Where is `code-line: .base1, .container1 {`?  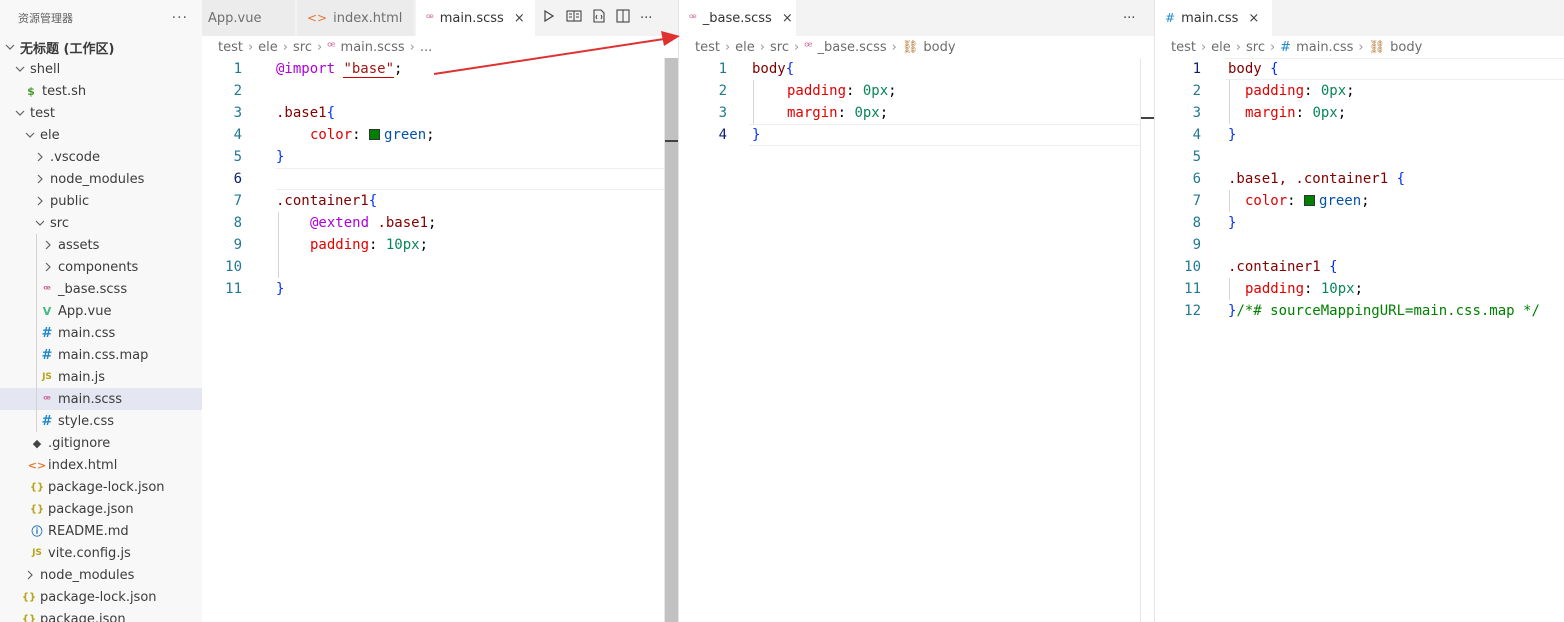 code-line: .base1, .container1 { is located at coordinates (1317, 179).